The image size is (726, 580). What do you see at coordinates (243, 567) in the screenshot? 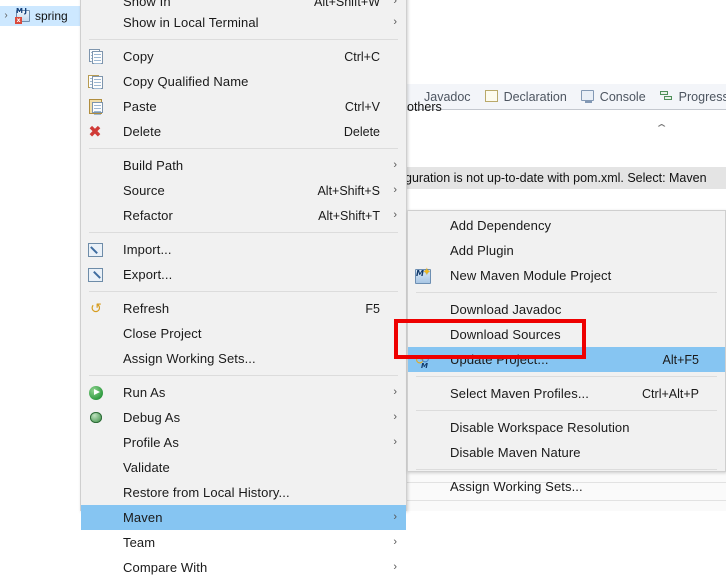
I see `menu-item-compare-with: Compare With ›` at bounding box center [243, 567].